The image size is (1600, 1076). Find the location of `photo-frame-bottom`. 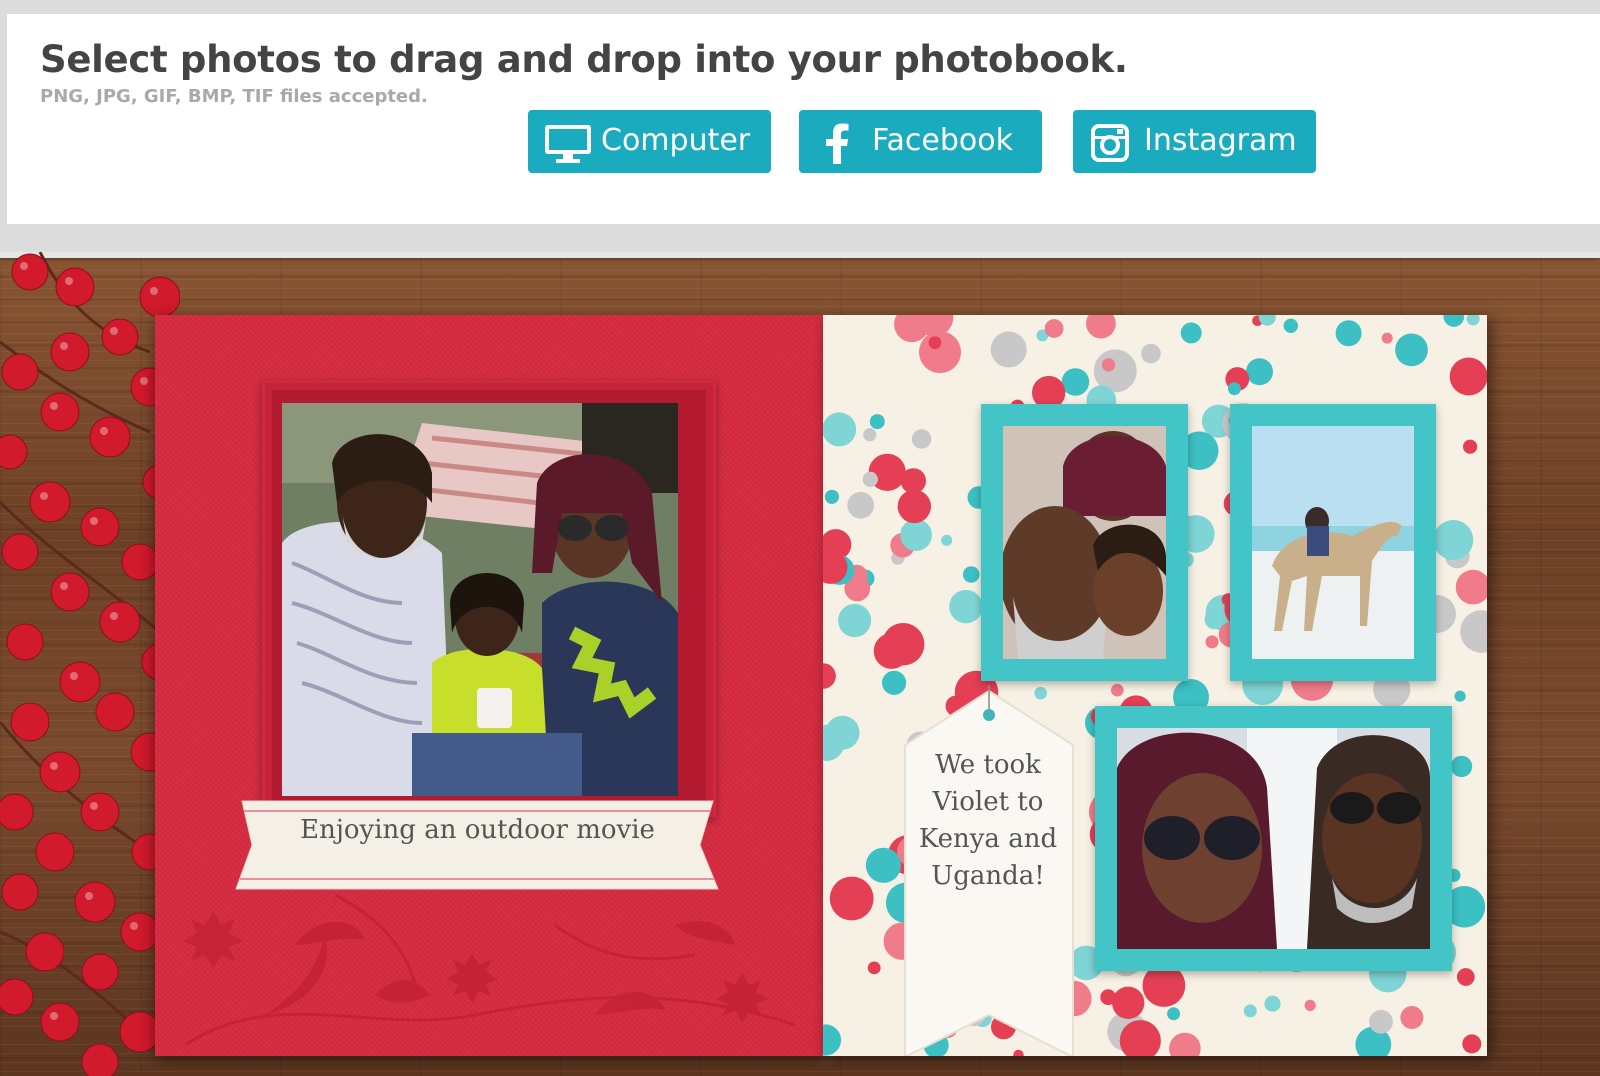

photo-frame-bottom is located at coordinates (1273, 838).